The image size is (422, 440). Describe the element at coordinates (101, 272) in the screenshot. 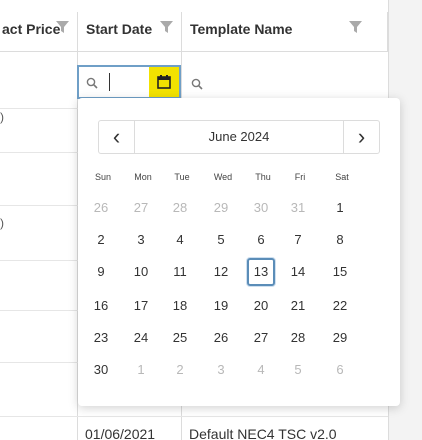

I see `calendar-day: 9` at that location.